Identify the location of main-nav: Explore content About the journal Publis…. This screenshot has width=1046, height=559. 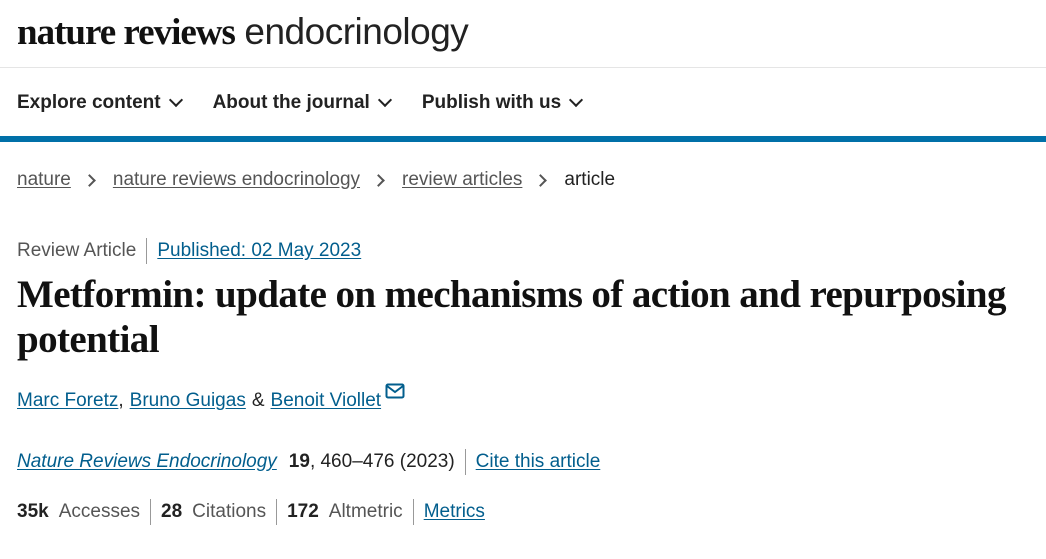
(315, 103).